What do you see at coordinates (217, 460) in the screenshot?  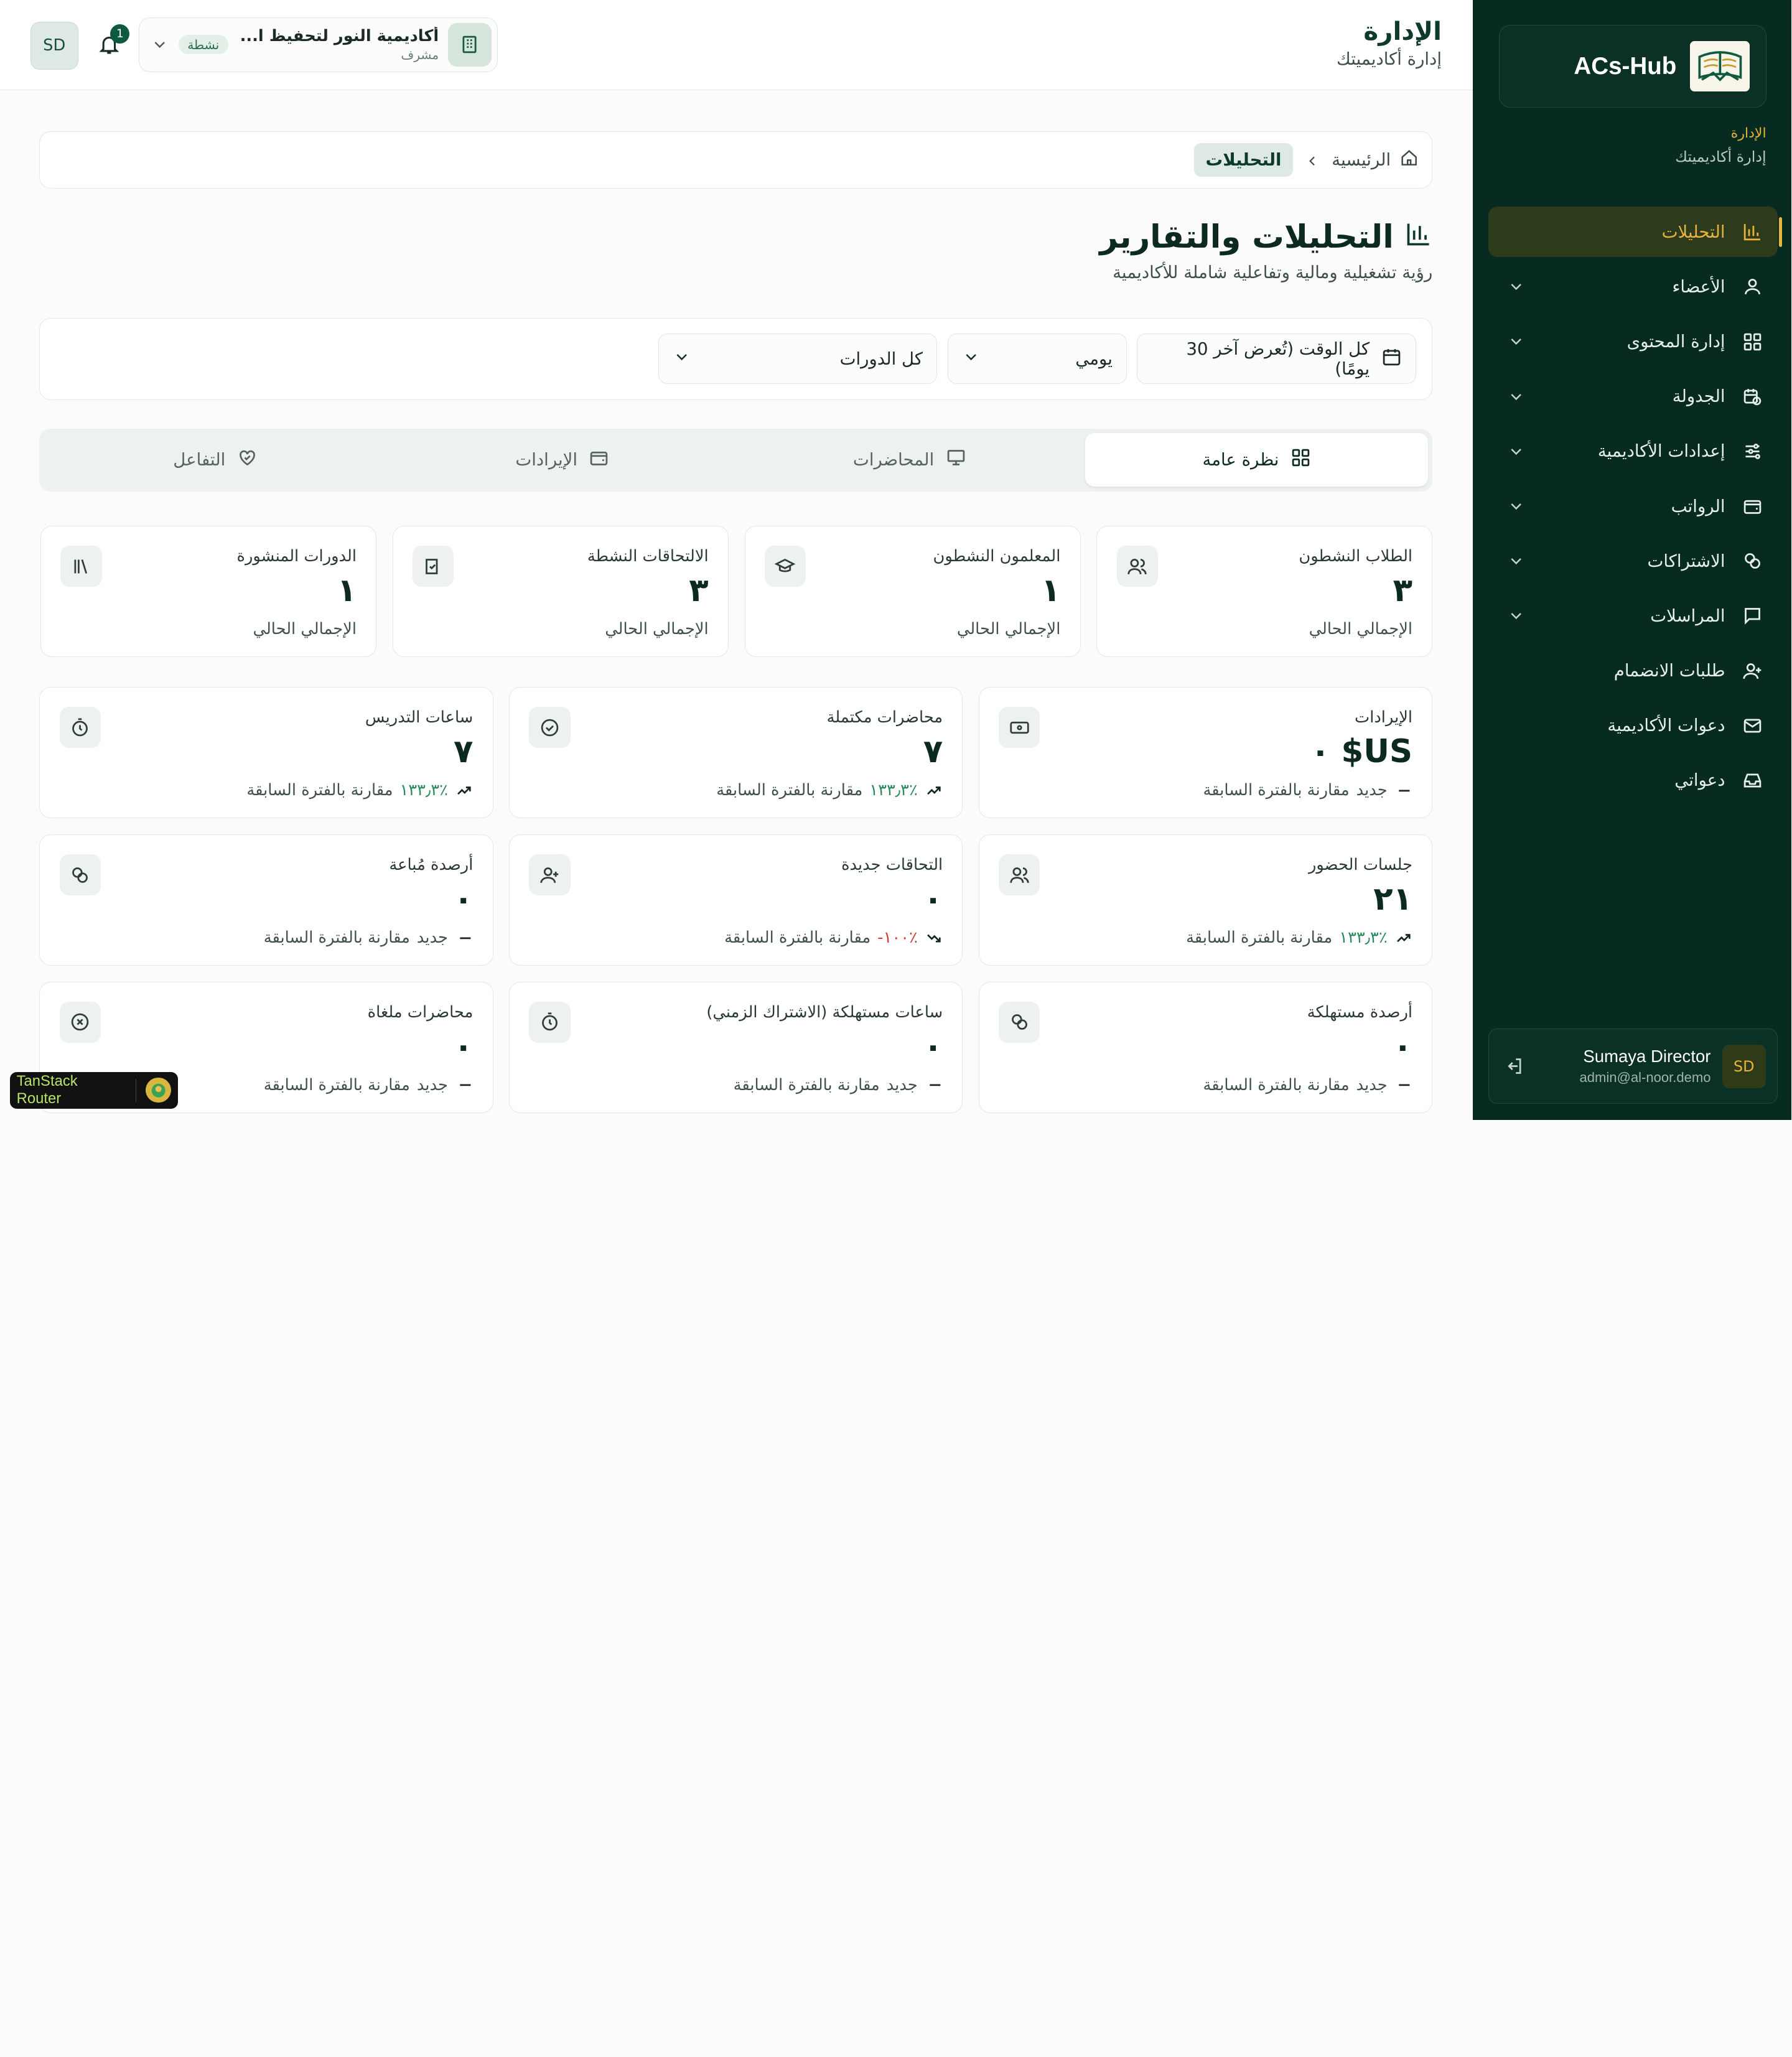 I see `tab-engagement: التفاعل` at bounding box center [217, 460].